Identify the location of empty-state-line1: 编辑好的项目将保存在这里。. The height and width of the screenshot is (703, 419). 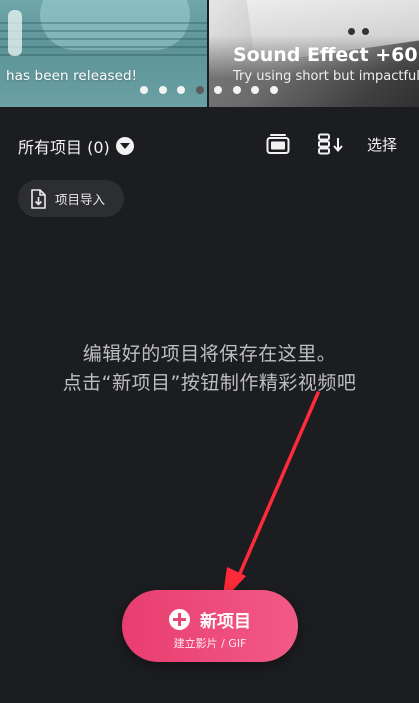
(209, 354).